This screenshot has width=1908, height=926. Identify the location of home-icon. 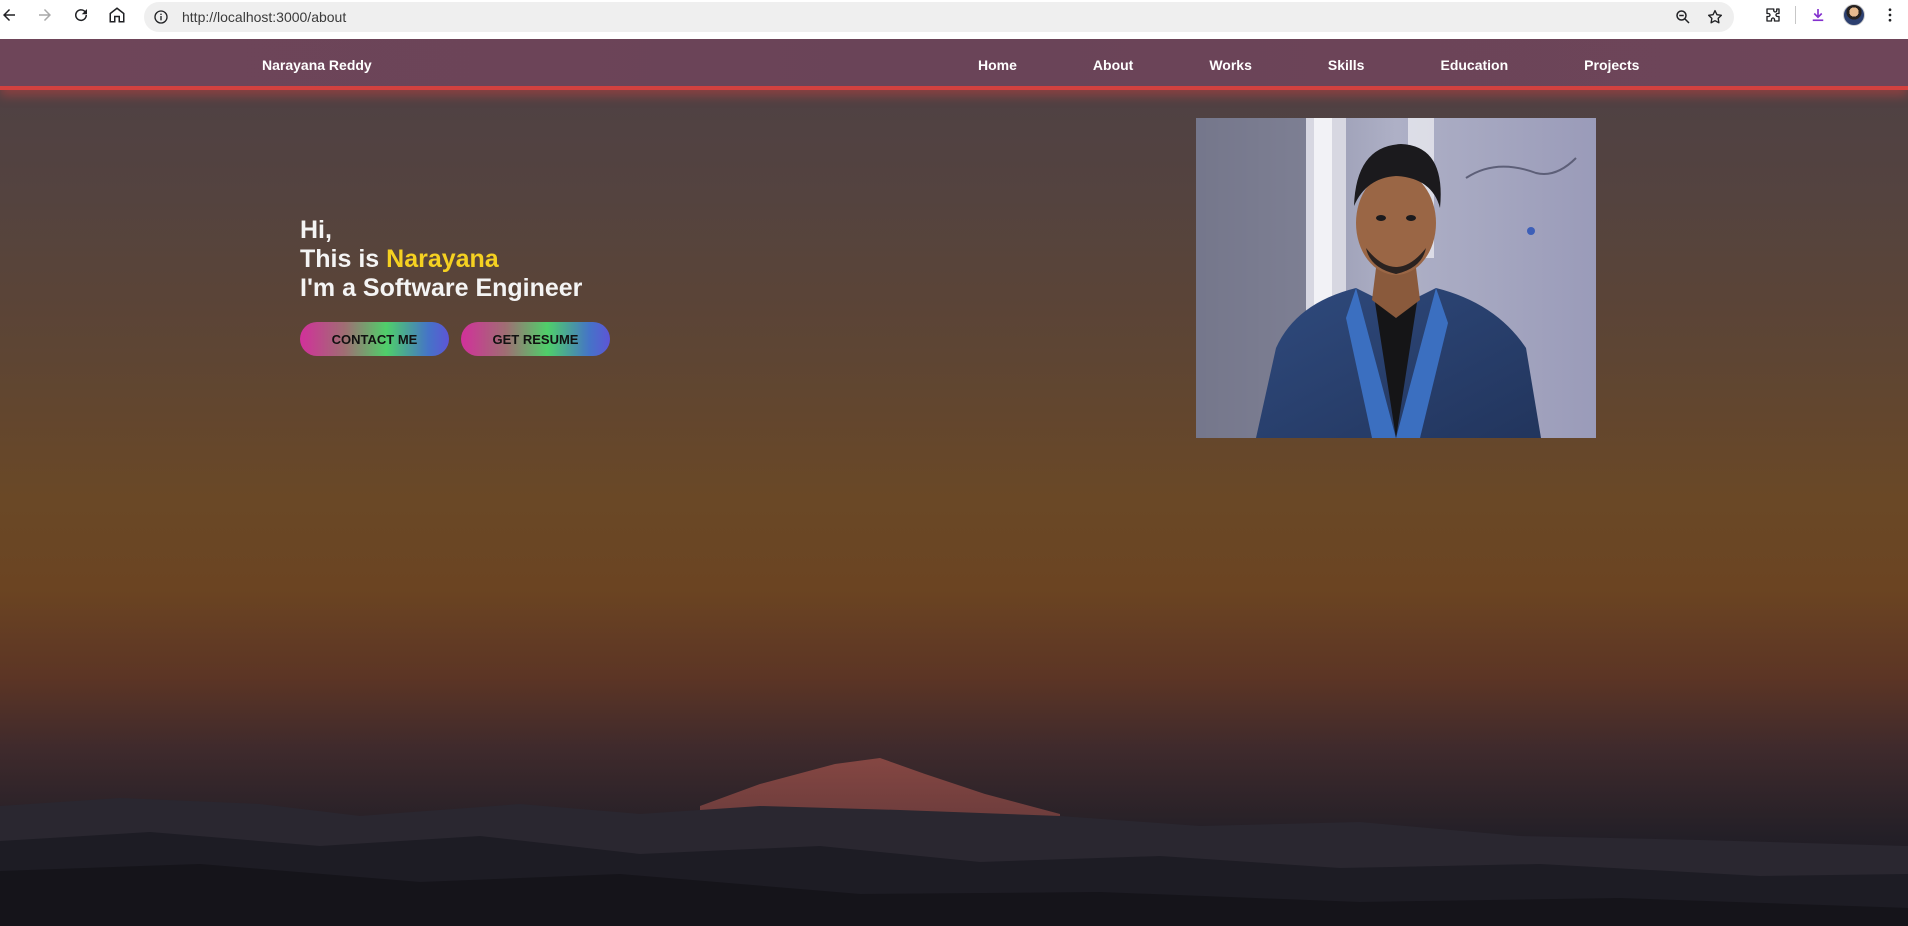
(117, 14).